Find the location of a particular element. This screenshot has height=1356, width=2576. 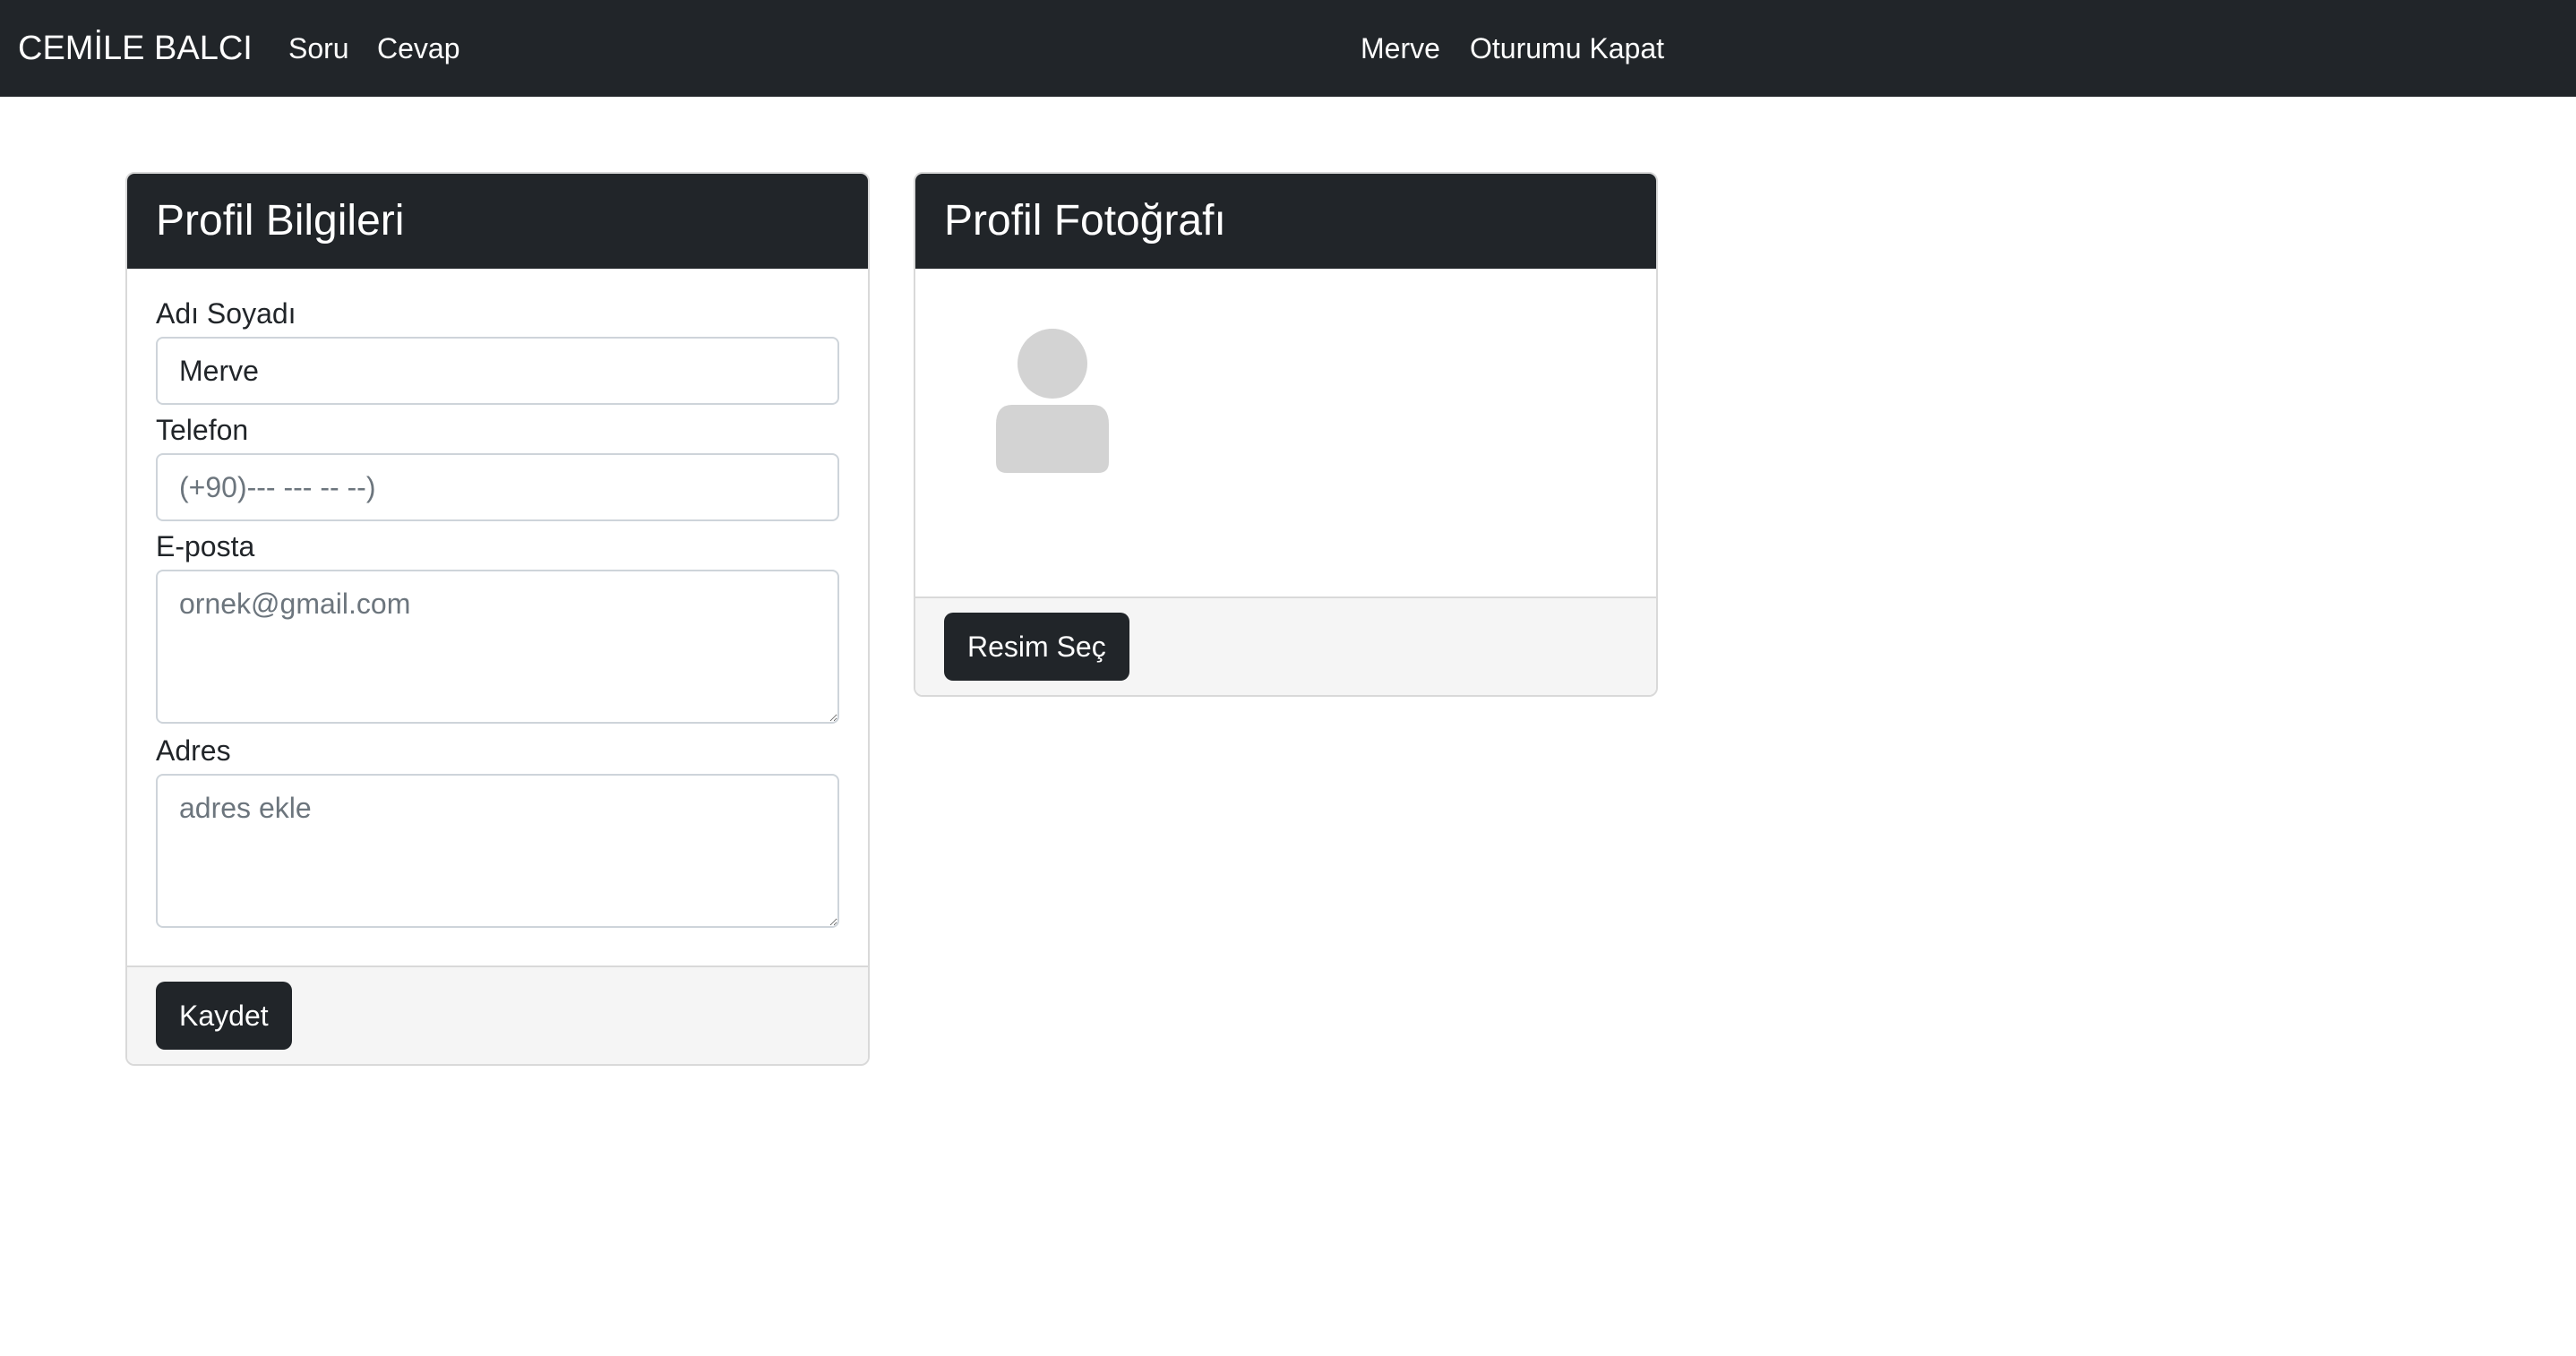

name-input is located at coordinates (497, 371).